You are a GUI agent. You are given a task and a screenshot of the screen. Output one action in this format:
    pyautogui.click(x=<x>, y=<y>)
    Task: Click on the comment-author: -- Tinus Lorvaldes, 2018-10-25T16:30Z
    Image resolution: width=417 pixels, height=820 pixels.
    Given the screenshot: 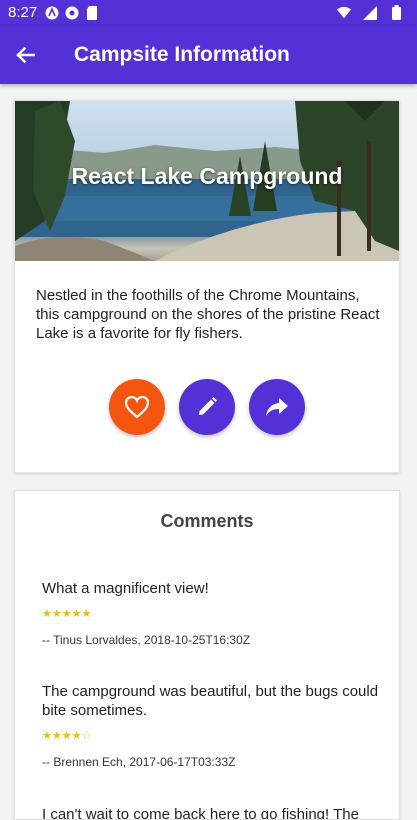 What is the action you would take?
    pyautogui.click(x=146, y=640)
    